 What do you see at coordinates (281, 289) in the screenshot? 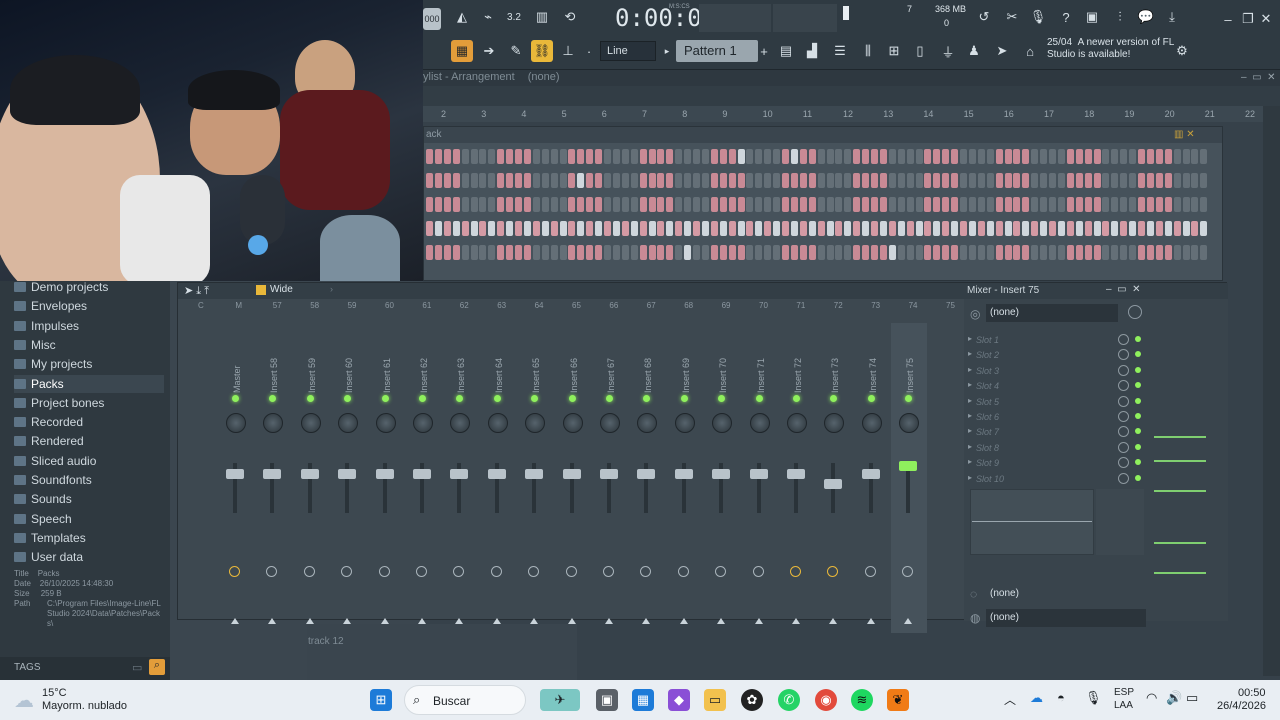
I see `mixer-view-mode: Wide` at bounding box center [281, 289].